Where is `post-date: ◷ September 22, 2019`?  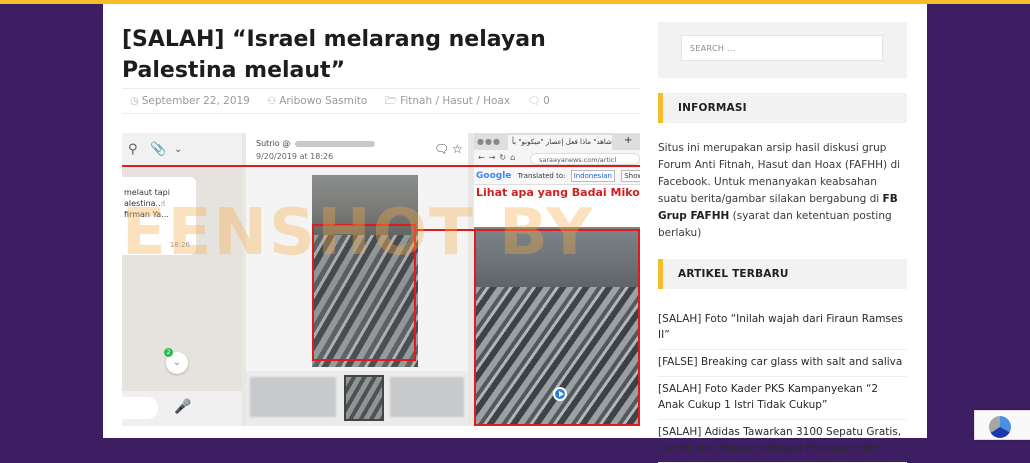
post-date: ◷ September 22, 2019 is located at coordinates (190, 101).